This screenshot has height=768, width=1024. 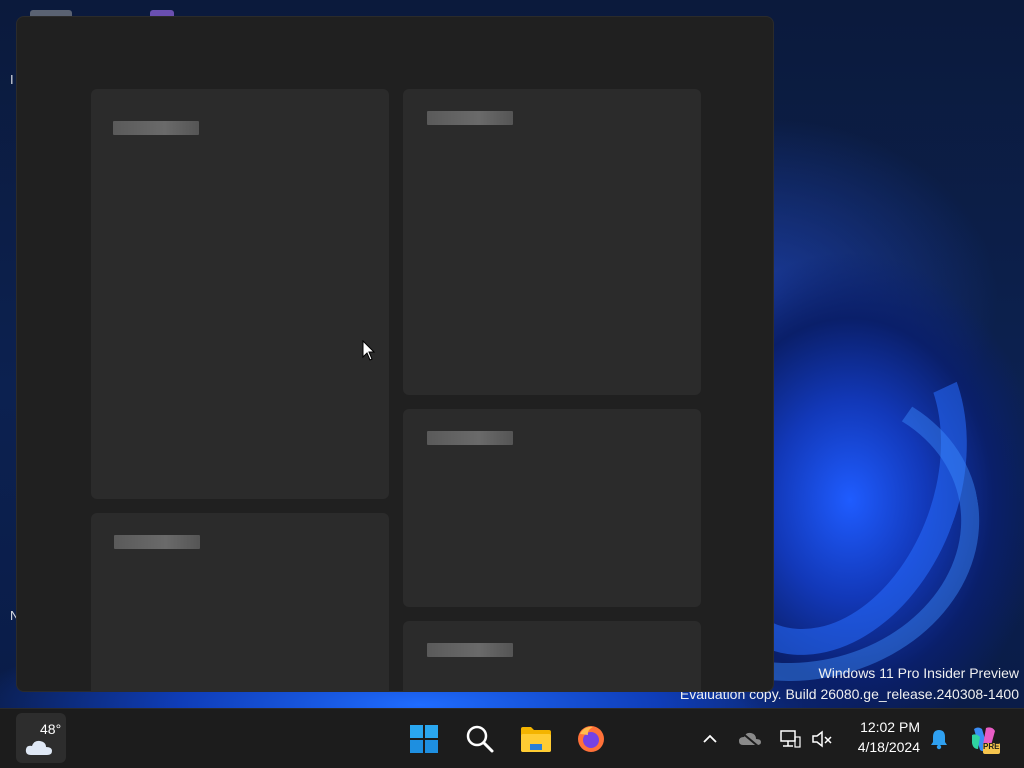 I want to click on file-explorer-button, so click(x=536, y=739).